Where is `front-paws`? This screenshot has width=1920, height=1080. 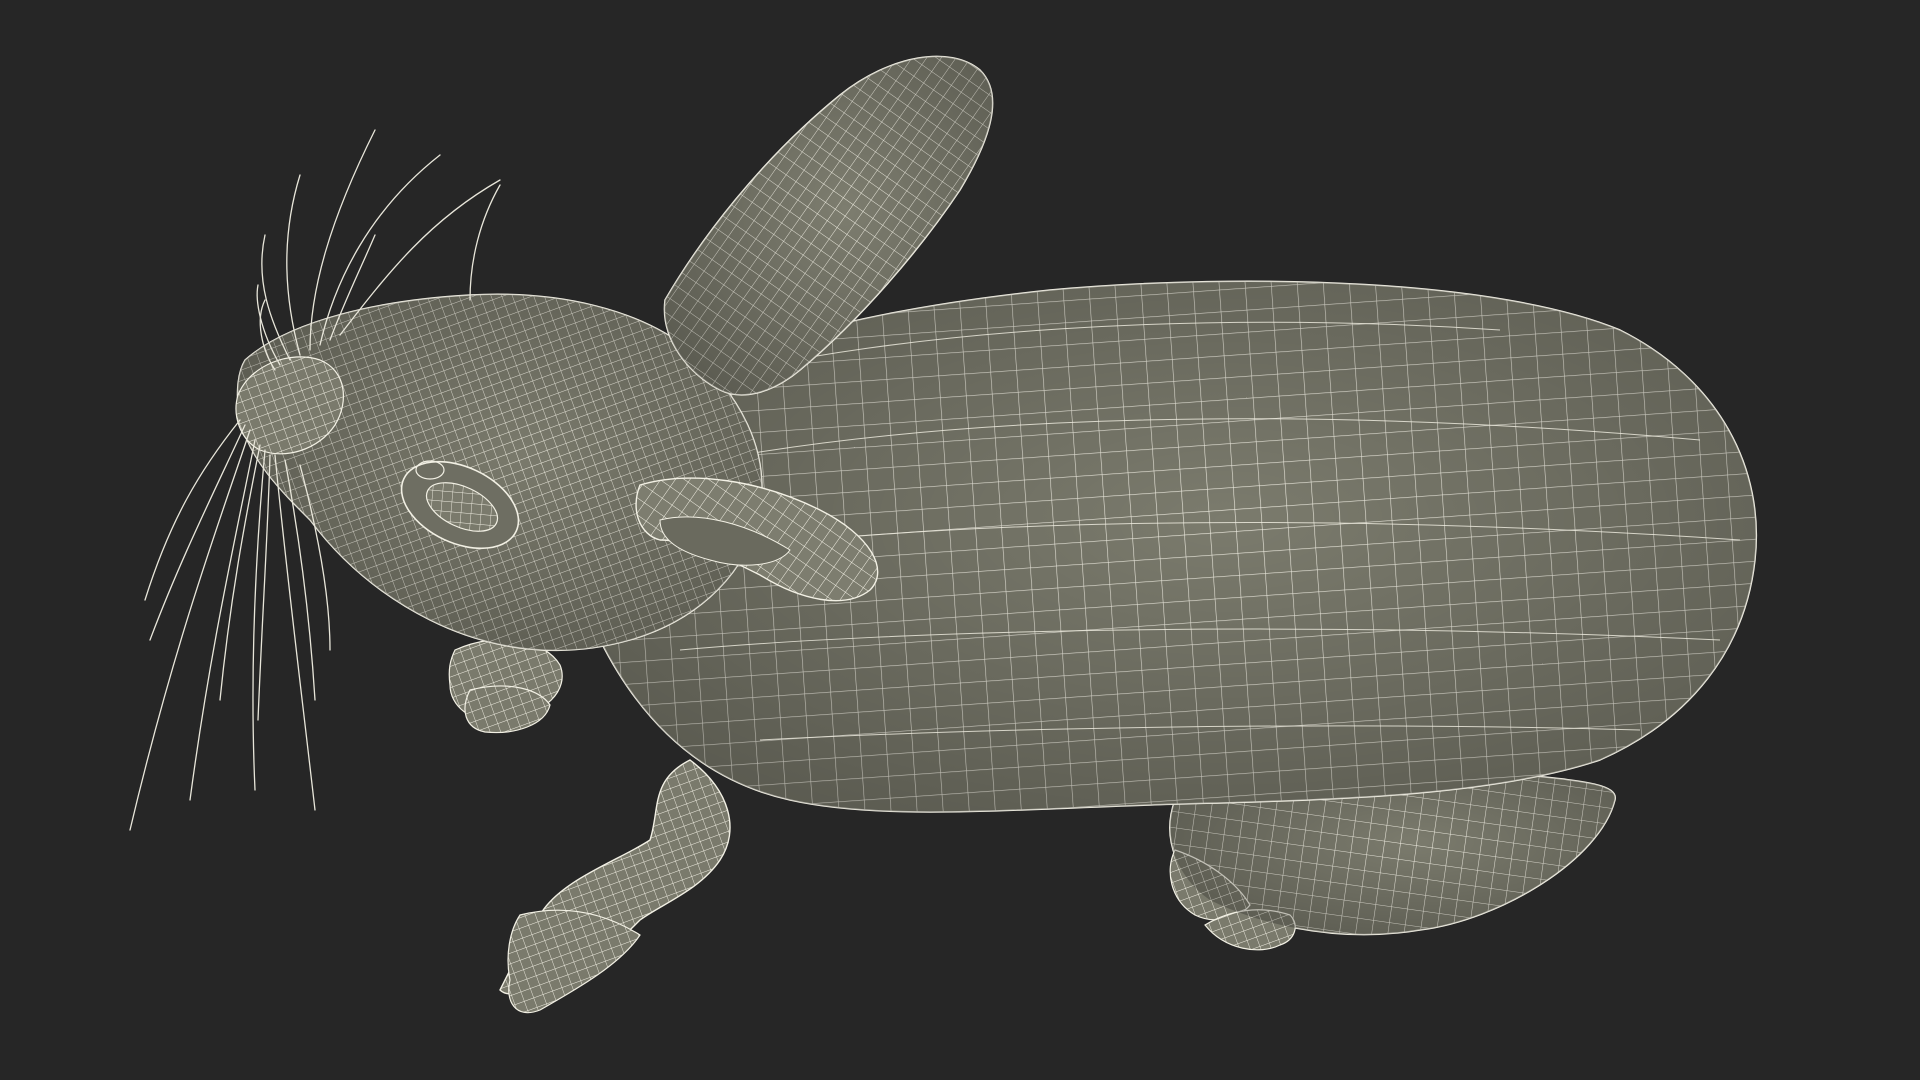 front-paws is located at coordinates (505, 686).